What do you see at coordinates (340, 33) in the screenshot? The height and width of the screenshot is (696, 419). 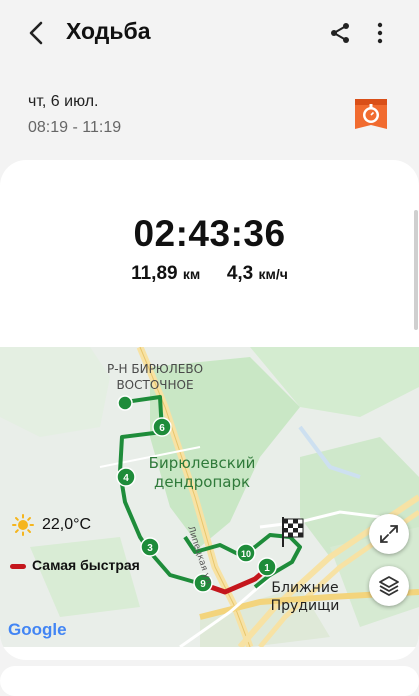 I see `share-icon` at bounding box center [340, 33].